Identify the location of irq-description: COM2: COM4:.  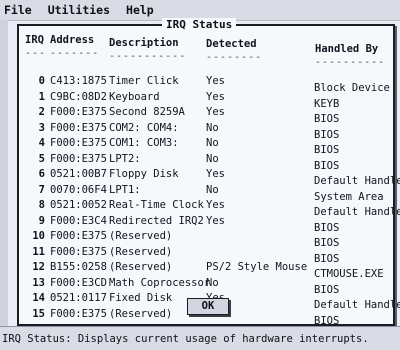
(144, 127).